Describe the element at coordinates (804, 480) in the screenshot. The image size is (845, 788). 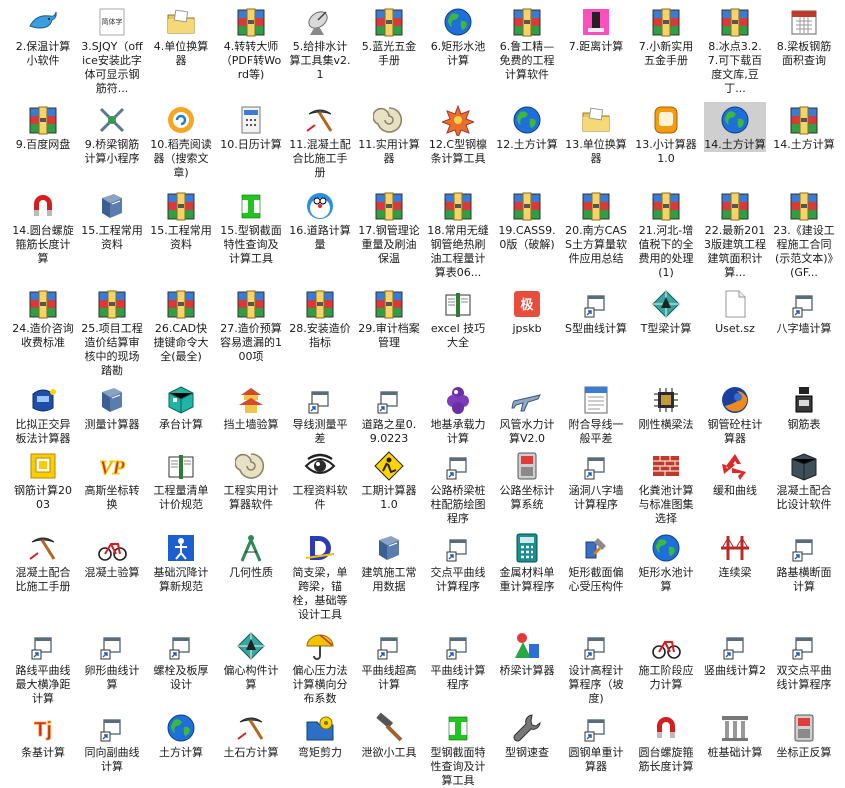
I see `desktop-shortcut: 混凝土配合比设计软件` at that location.